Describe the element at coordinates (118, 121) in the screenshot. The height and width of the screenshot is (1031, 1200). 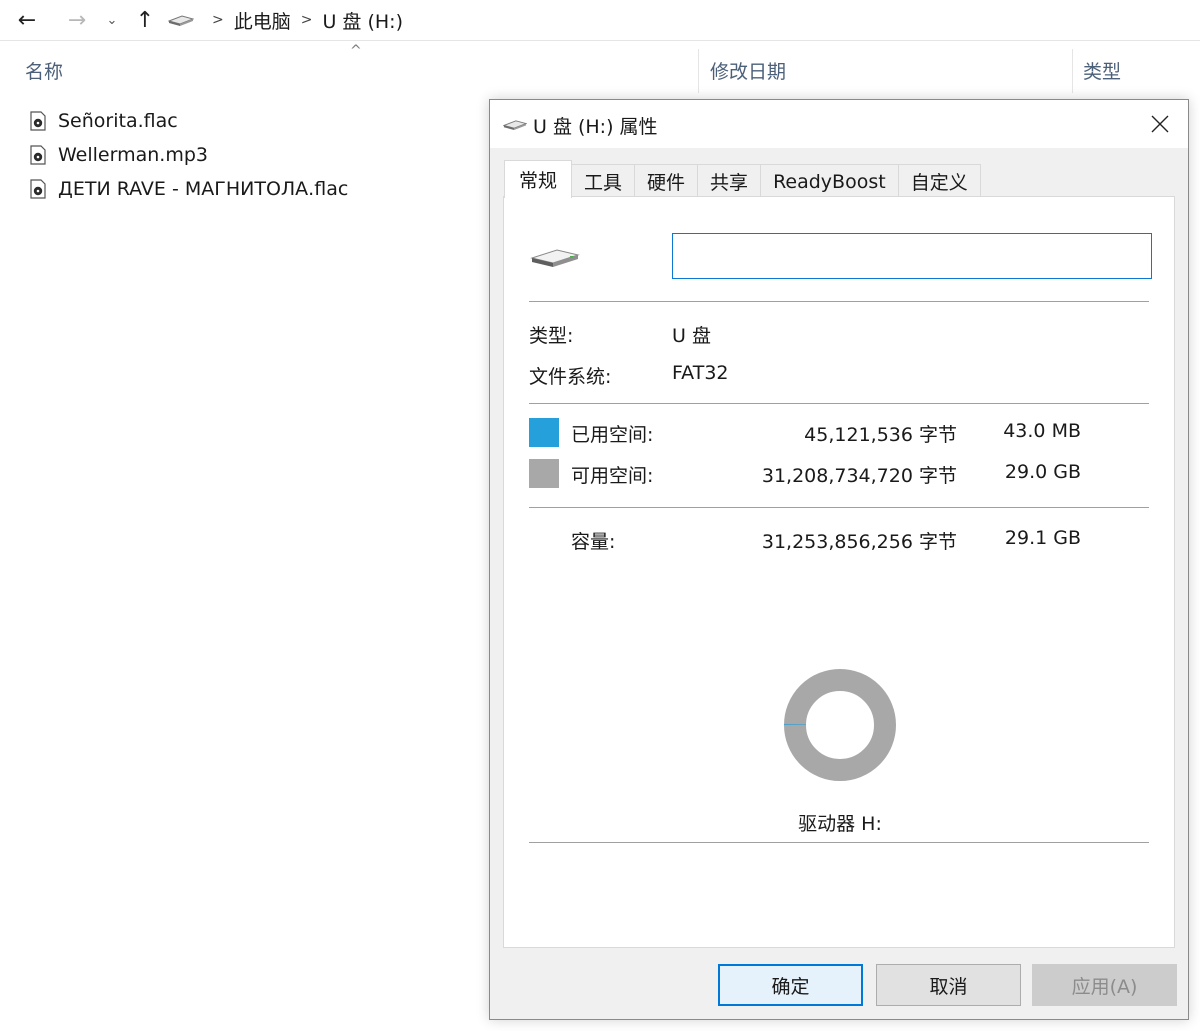
I see `file-name: Señorita.flac` at that location.